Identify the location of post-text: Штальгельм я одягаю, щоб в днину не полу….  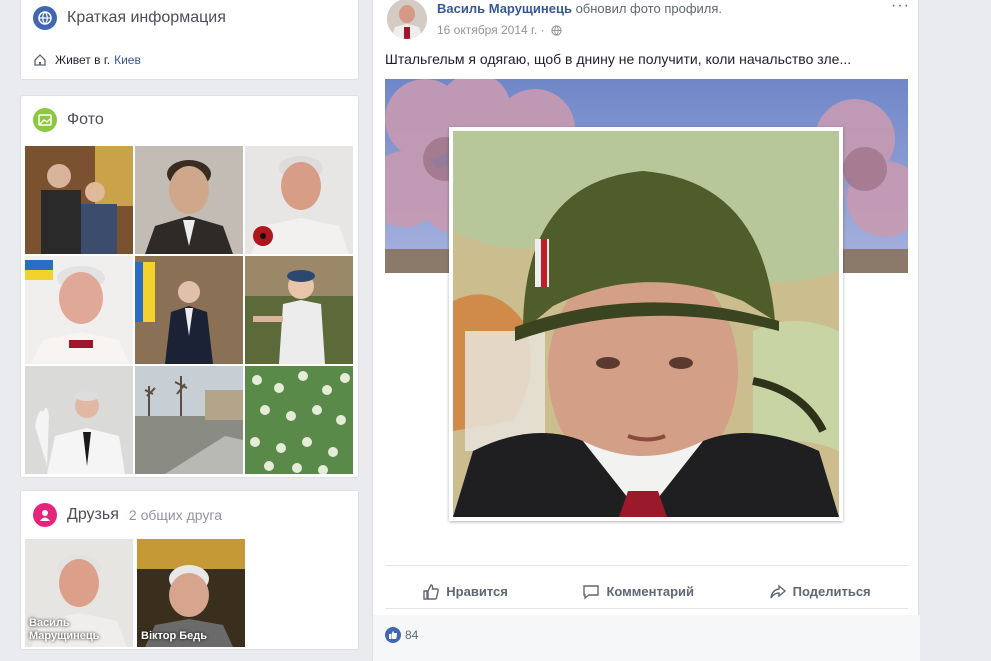
(618, 59).